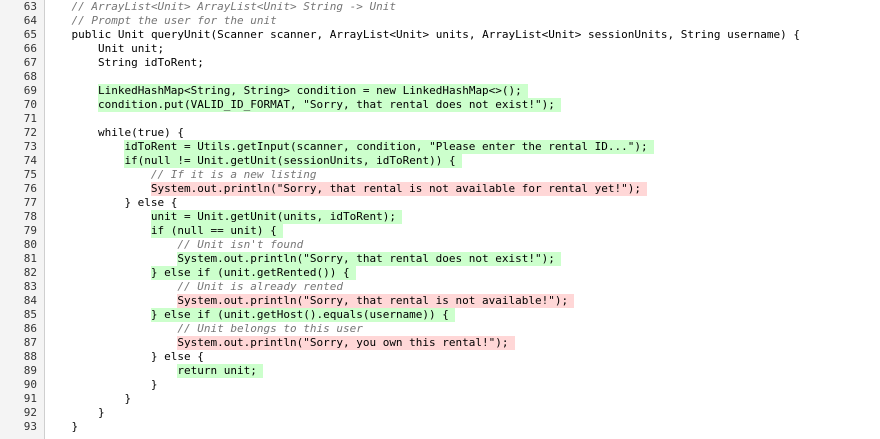  I want to click on code-line: 66 Unit unit;, so click(440, 49).